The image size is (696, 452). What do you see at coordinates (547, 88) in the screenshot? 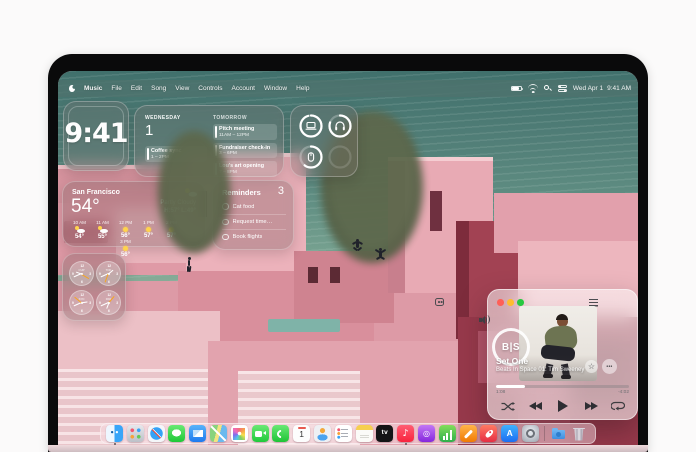
I see `search-icon` at bounding box center [547, 88].